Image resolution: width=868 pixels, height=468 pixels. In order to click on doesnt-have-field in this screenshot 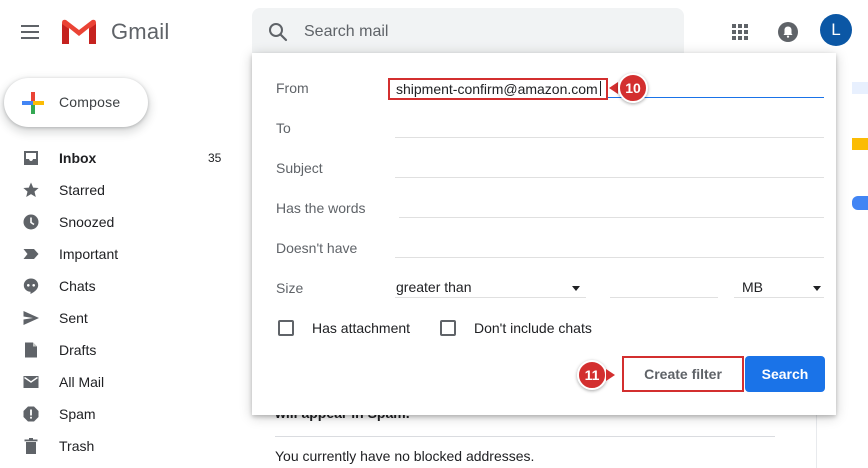, I will do `click(609, 257)`.